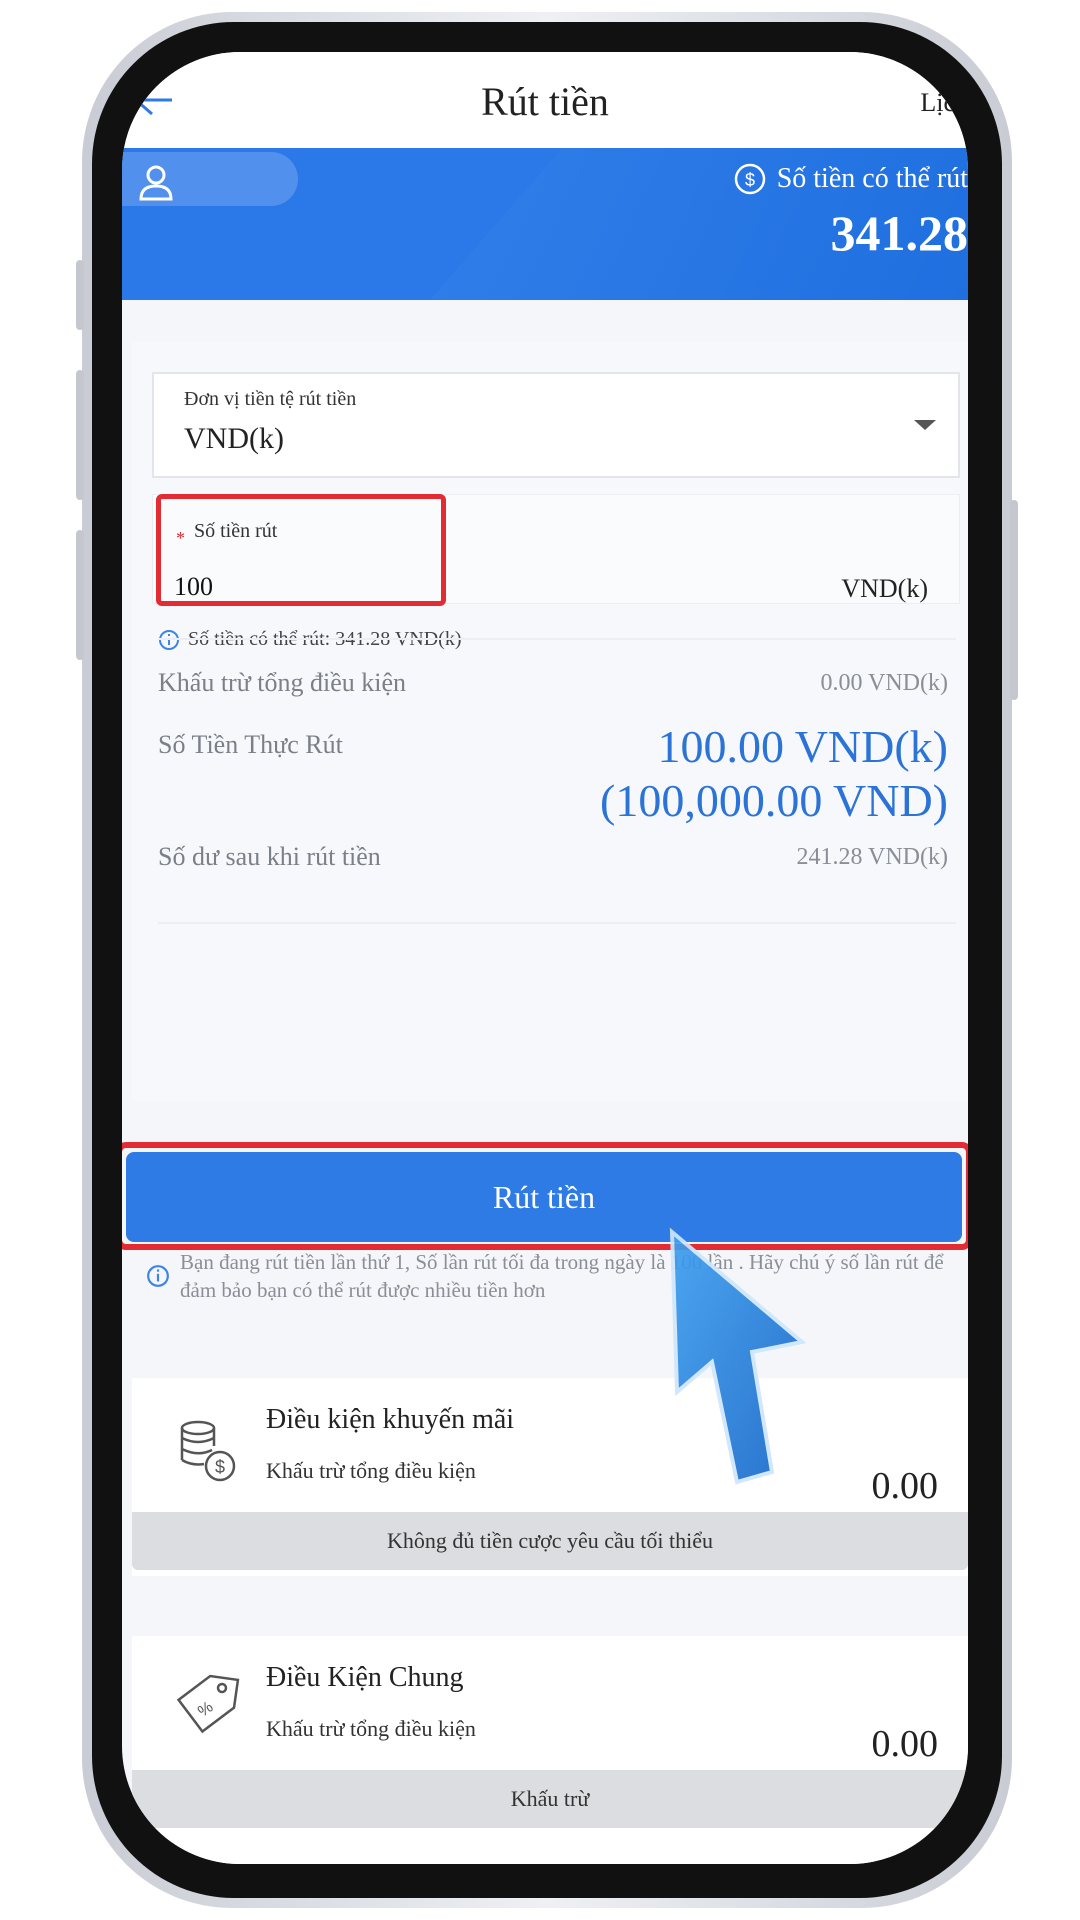 The height and width of the screenshot is (1920, 1080). What do you see at coordinates (872, 178) in the screenshot?
I see `available-label-text: Số tiền có thể rút` at bounding box center [872, 178].